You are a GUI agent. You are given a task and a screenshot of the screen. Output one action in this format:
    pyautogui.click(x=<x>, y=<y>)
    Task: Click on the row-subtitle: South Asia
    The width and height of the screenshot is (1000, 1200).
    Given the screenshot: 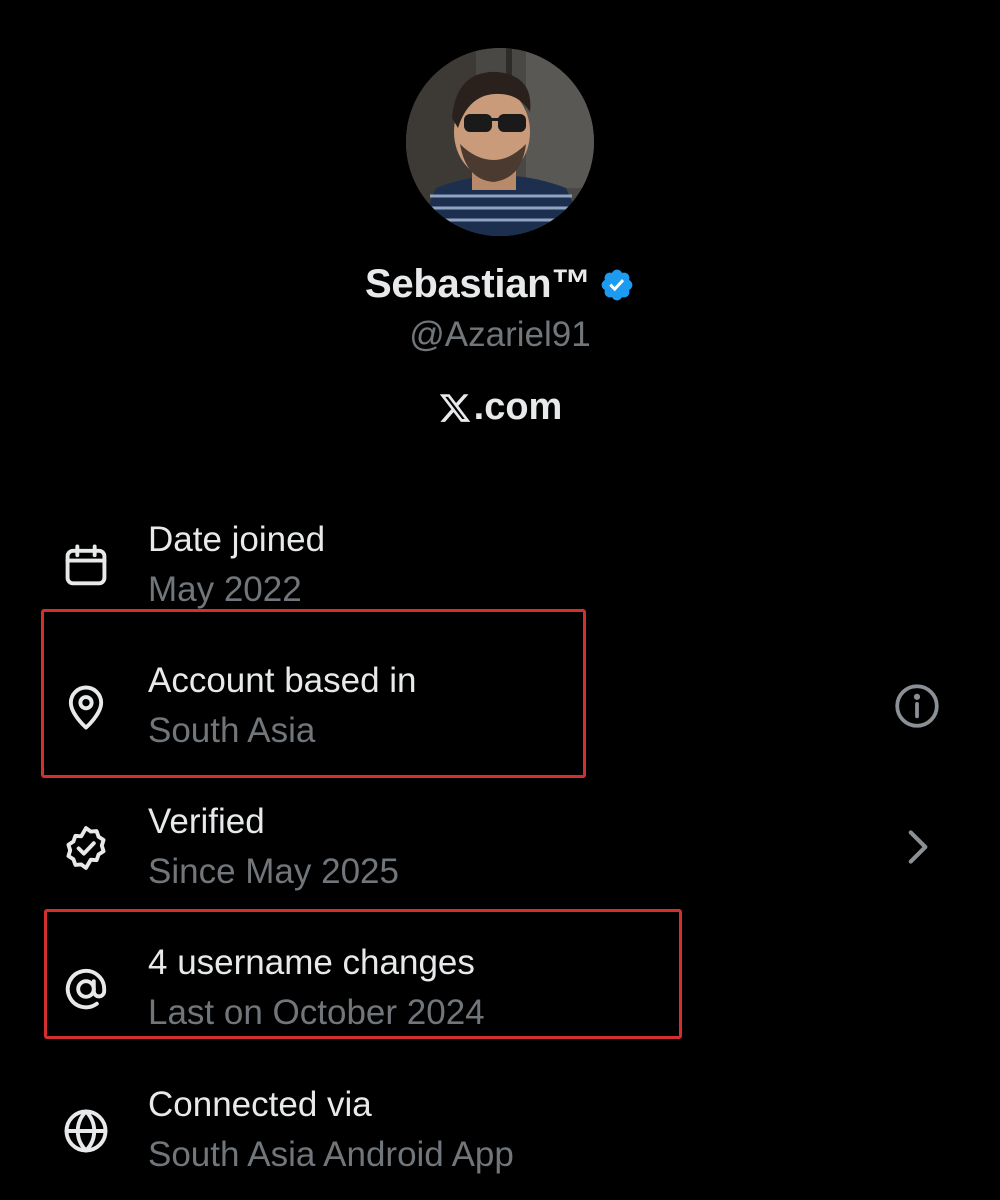 What is the action you would take?
    pyautogui.click(x=232, y=730)
    